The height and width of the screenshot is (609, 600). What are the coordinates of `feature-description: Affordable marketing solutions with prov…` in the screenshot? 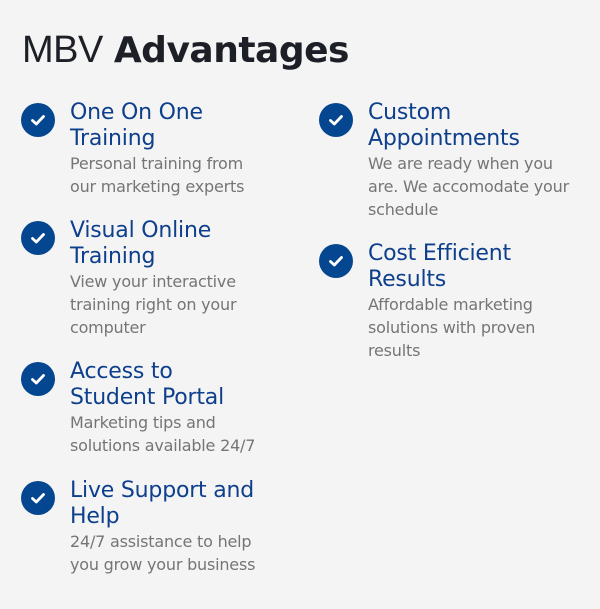 It's located at (452, 327).